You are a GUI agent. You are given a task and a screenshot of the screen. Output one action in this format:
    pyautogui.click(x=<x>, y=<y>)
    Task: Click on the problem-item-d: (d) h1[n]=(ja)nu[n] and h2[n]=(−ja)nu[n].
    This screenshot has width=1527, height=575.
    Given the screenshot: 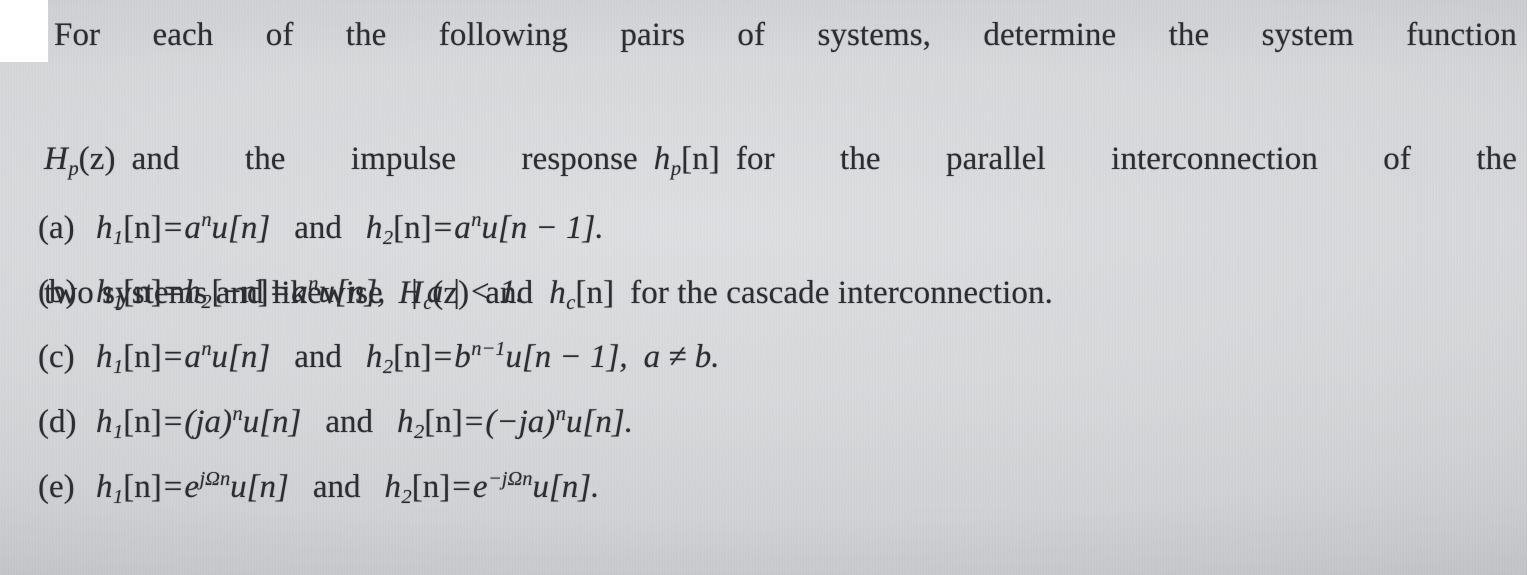 What is the action you would take?
    pyautogui.click(x=335, y=423)
    